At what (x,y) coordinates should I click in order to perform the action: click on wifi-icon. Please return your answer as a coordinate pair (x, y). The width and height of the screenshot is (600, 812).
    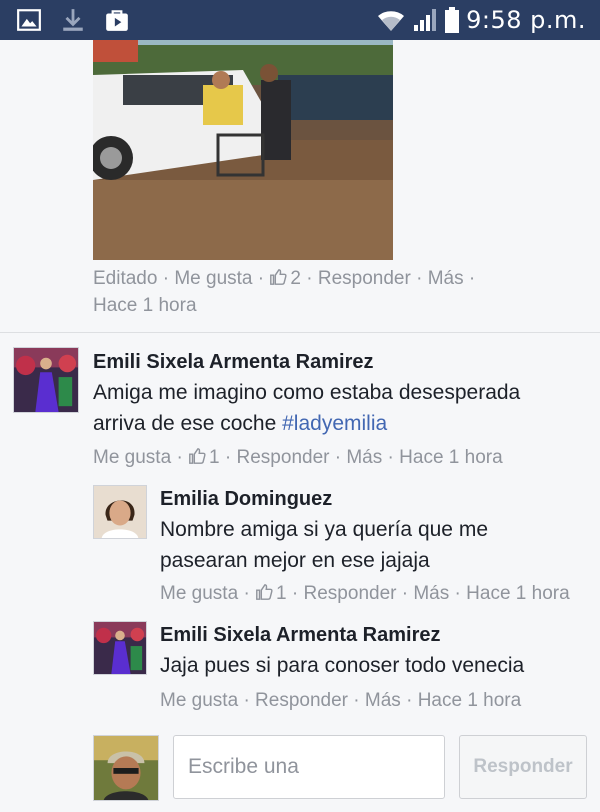
    Looking at the image, I should click on (391, 21).